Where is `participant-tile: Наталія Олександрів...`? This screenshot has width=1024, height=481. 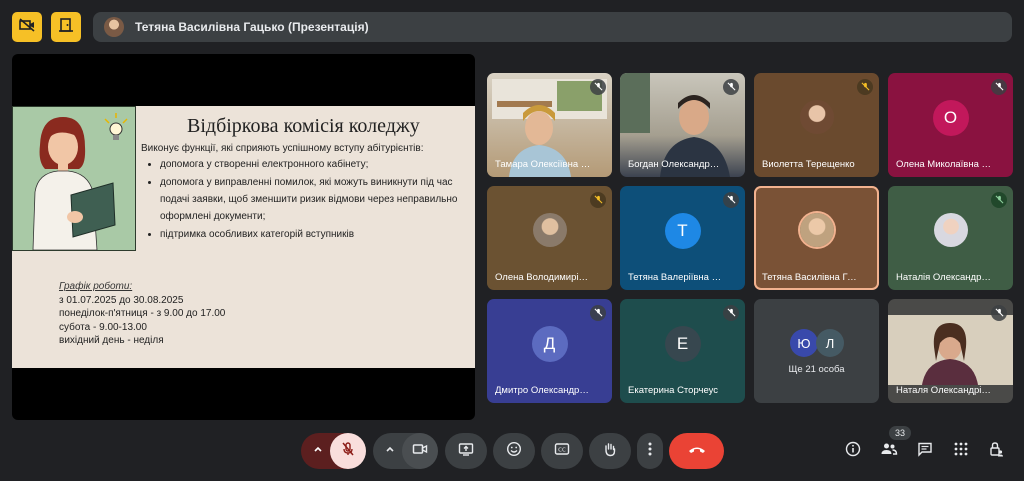
participant-tile: Наталія Олександрів... is located at coordinates (950, 238).